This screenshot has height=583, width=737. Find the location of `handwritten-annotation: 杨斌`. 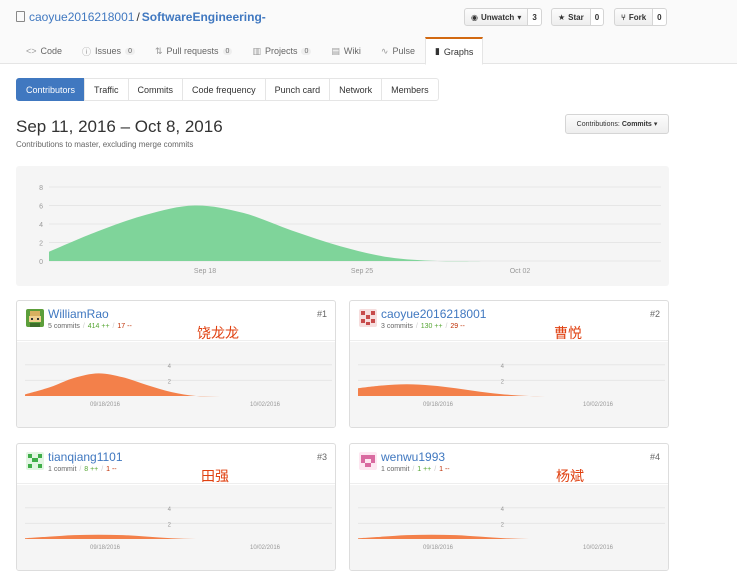

handwritten-annotation: 杨斌 is located at coordinates (570, 477).